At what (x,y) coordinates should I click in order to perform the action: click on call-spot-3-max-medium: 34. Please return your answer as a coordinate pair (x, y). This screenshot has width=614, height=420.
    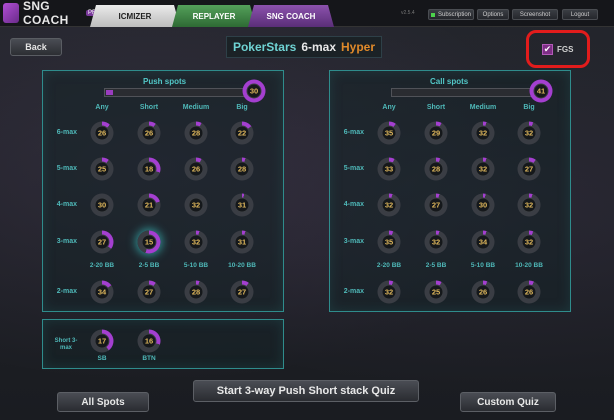
    Looking at the image, I should click on (483, 242).